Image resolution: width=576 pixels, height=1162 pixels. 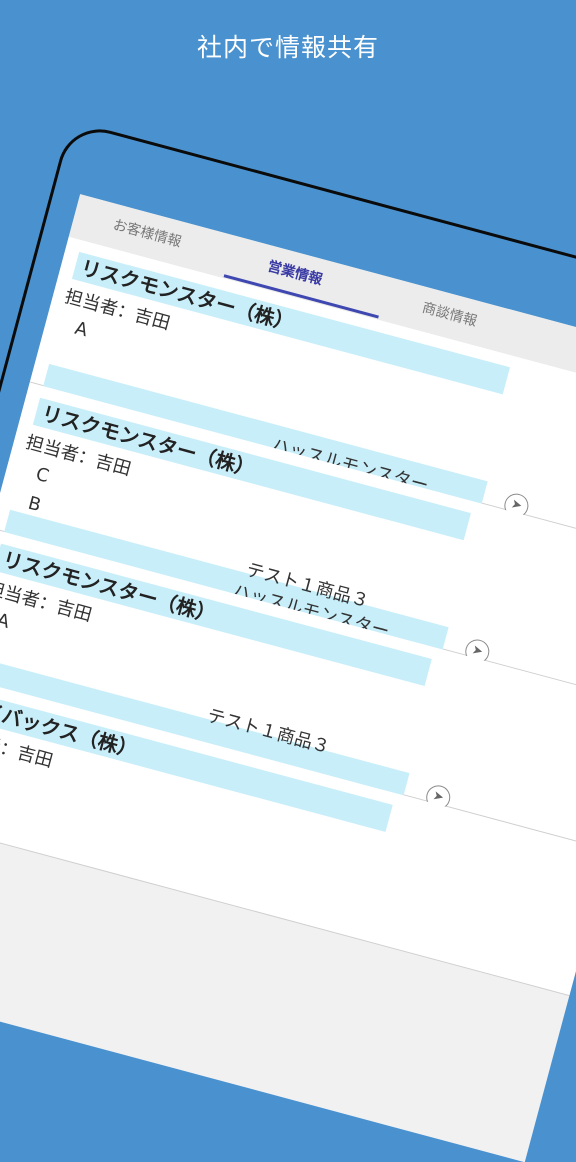 What do you see at coordinates (295, 273) in the screenshot?
I see `tab-sales-info: 営業情報` at bounding box center [295, 273].